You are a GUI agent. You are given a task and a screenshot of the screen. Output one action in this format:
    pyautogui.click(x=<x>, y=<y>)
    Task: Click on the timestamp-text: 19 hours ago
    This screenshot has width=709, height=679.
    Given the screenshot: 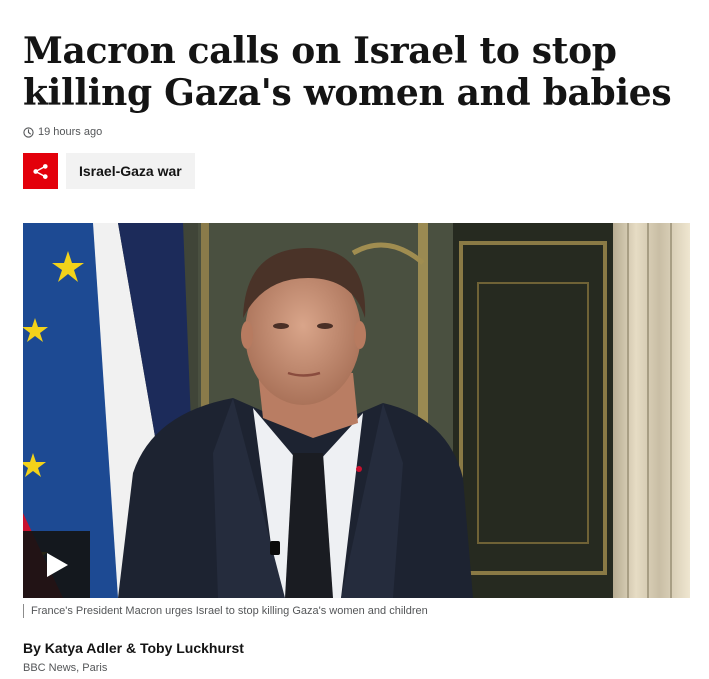 What is the action you would take?
    pyautogui.click(x=70, y=132)
    